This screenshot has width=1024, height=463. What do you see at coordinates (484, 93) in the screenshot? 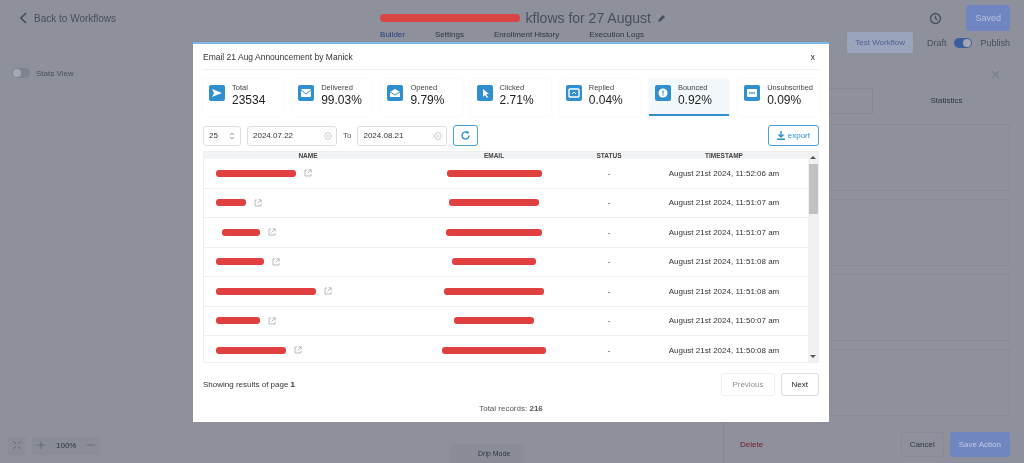
I see `cursor-icon` at bounding box center [484, 93].